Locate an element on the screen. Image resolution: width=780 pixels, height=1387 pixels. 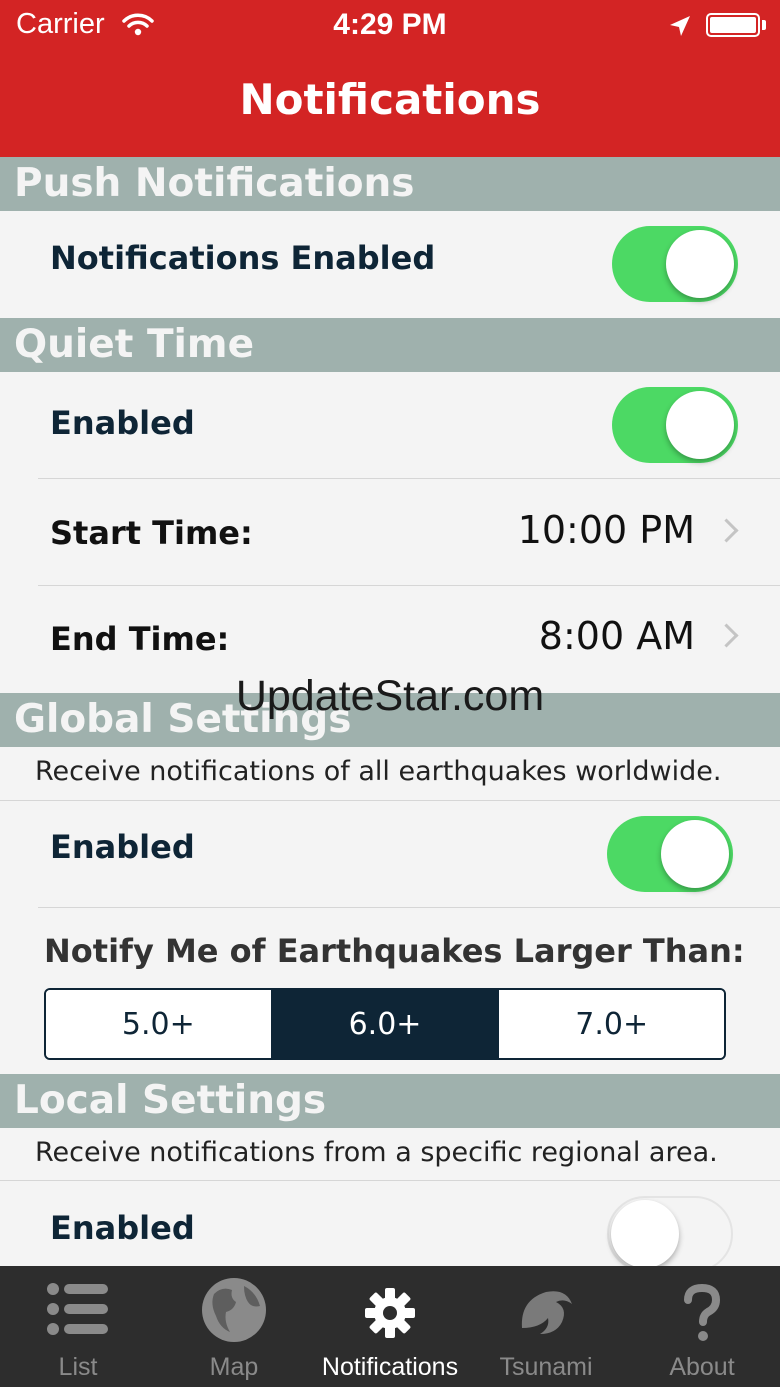
location-arrow-icon is located at coordinates (680, 26).